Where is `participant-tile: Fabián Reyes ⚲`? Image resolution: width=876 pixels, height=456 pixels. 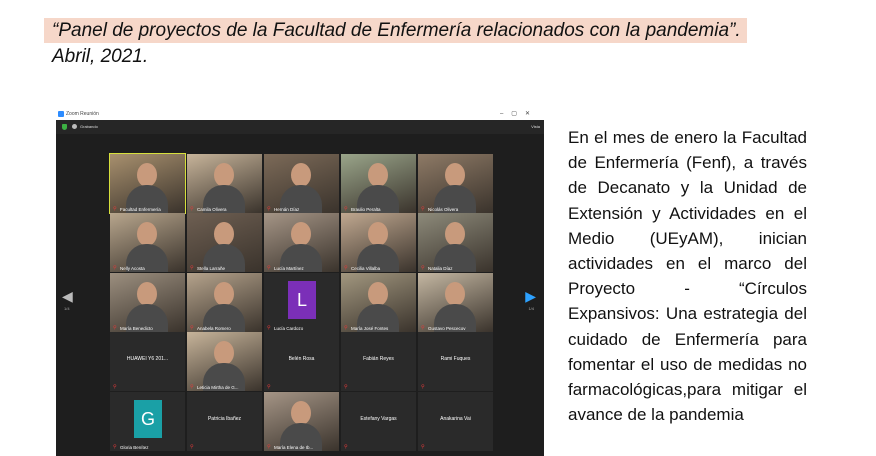 participant-tile: Fabián Reyes ⚲ is located at coordinates (378, 362).